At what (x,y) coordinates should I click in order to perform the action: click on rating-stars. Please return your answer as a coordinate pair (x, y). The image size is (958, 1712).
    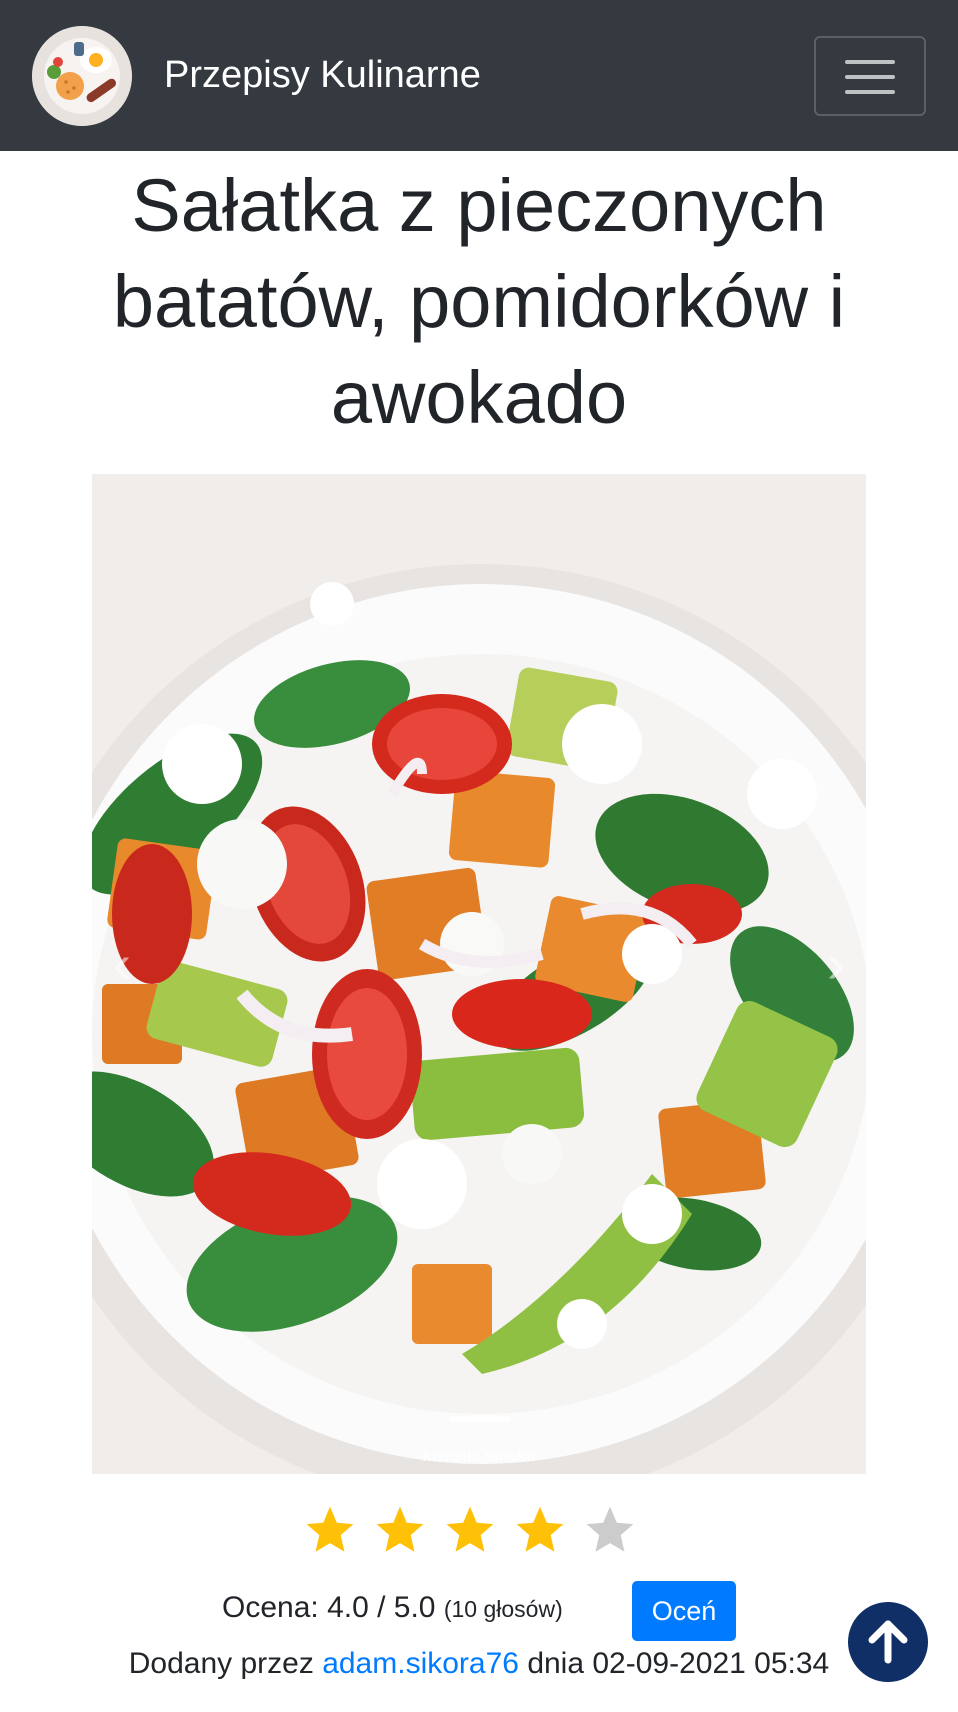
    Looking at the image, I should click on (470, 1530).